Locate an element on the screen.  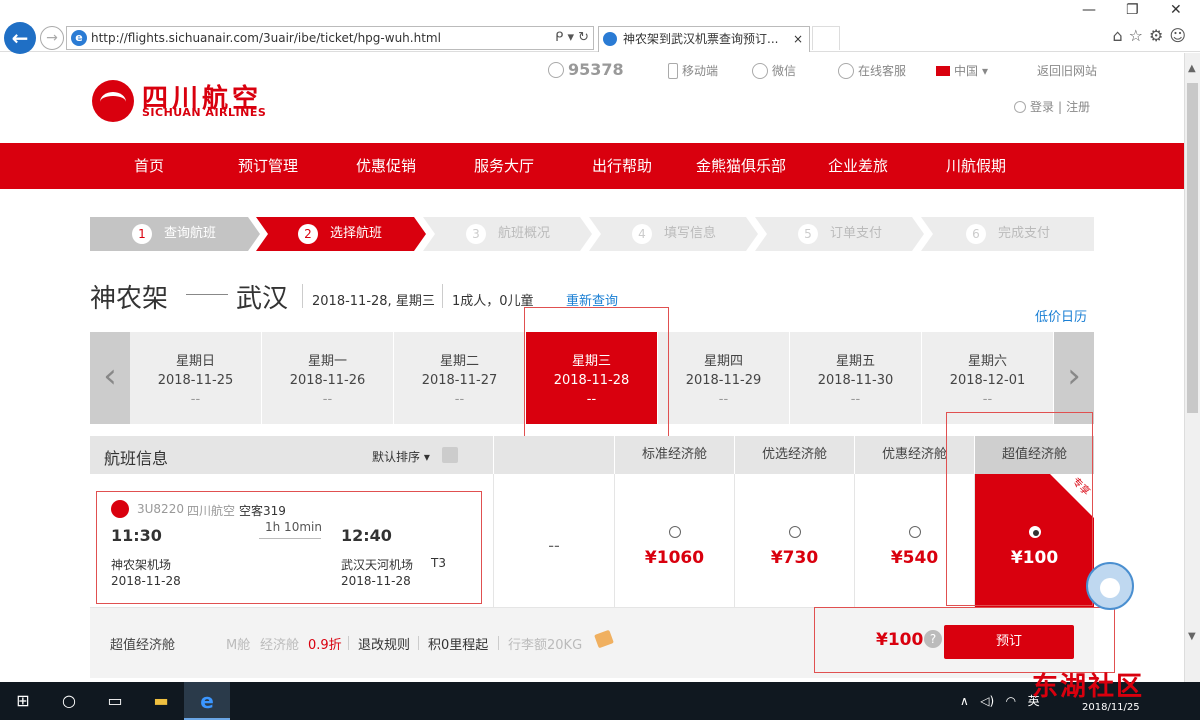
step-4-num: 4 is located at coordinates (642, 233).